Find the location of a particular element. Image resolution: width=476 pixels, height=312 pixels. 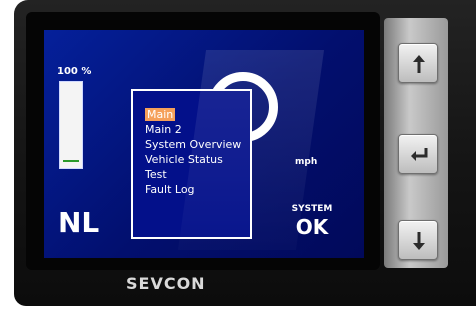

system-status-label: SYSTEM is located at coordinates (312, 209).